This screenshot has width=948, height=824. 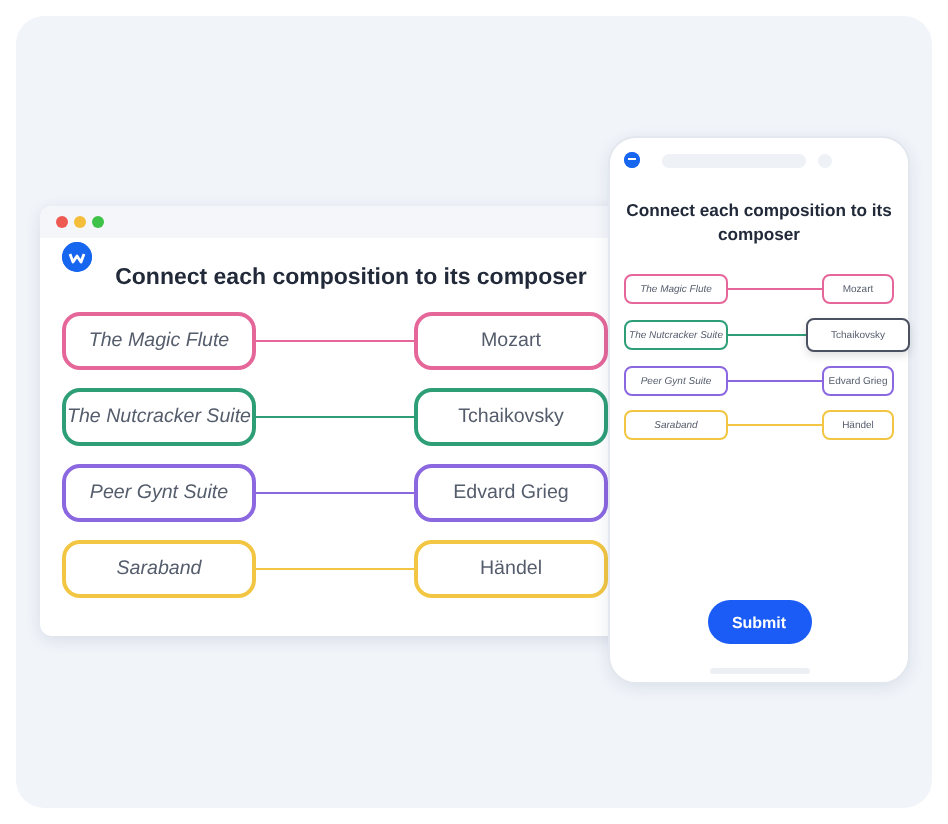 I want to click on close-icon, so click(x=62, y=222).